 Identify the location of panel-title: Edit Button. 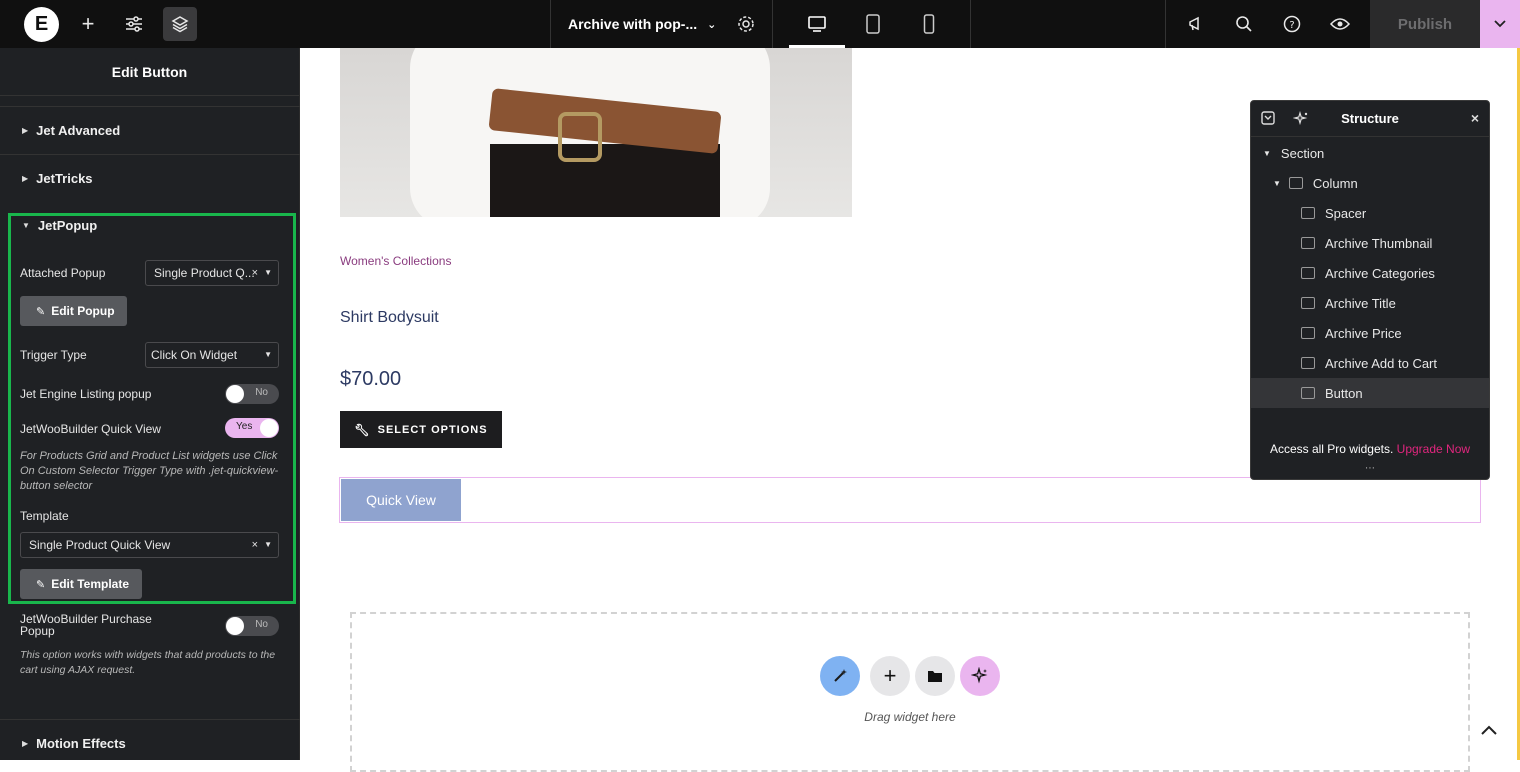
(149, 72).